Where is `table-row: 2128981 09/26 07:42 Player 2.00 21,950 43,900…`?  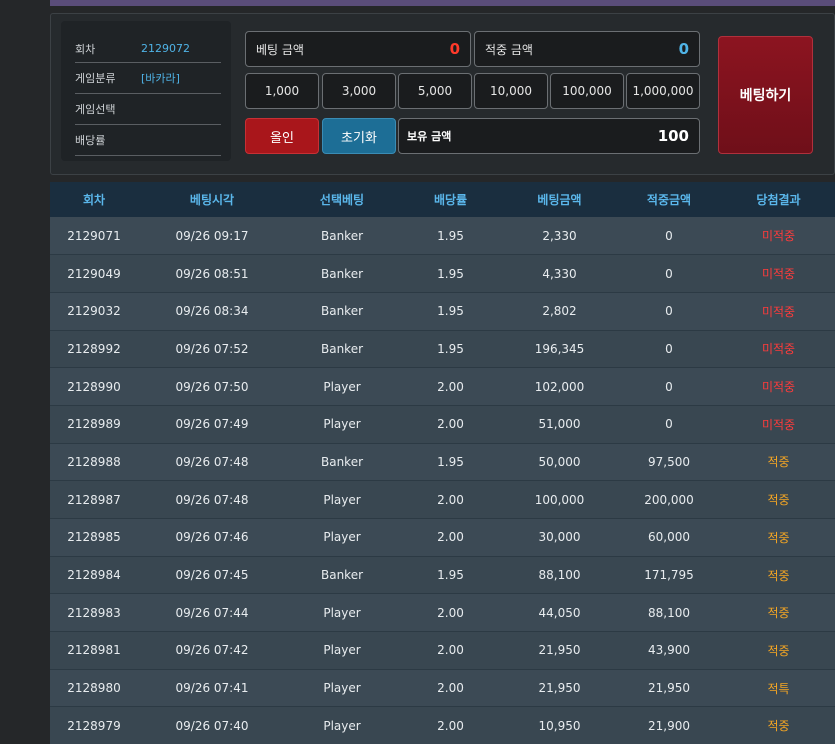
table-row: 2128981 09/26 07:42 Player 2.00 21,950 43,900… is located at coordinates (442, 650).